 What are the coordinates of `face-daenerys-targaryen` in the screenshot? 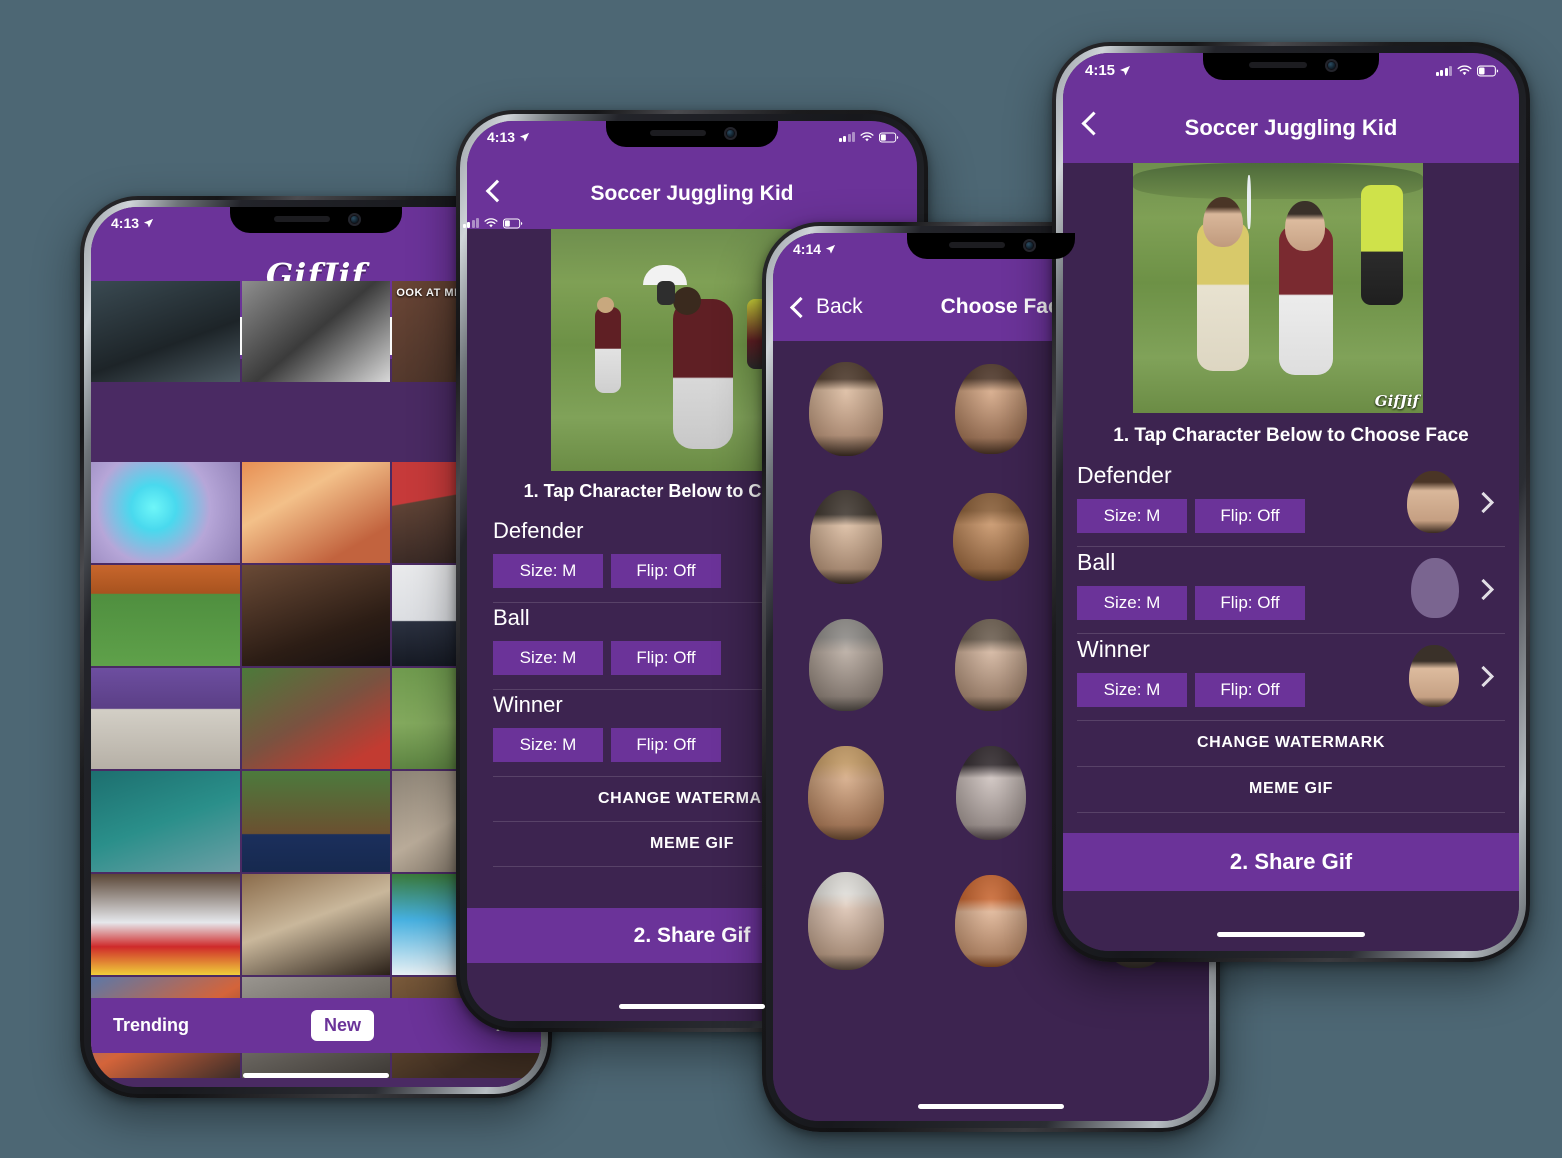 It's located at (845, 921).